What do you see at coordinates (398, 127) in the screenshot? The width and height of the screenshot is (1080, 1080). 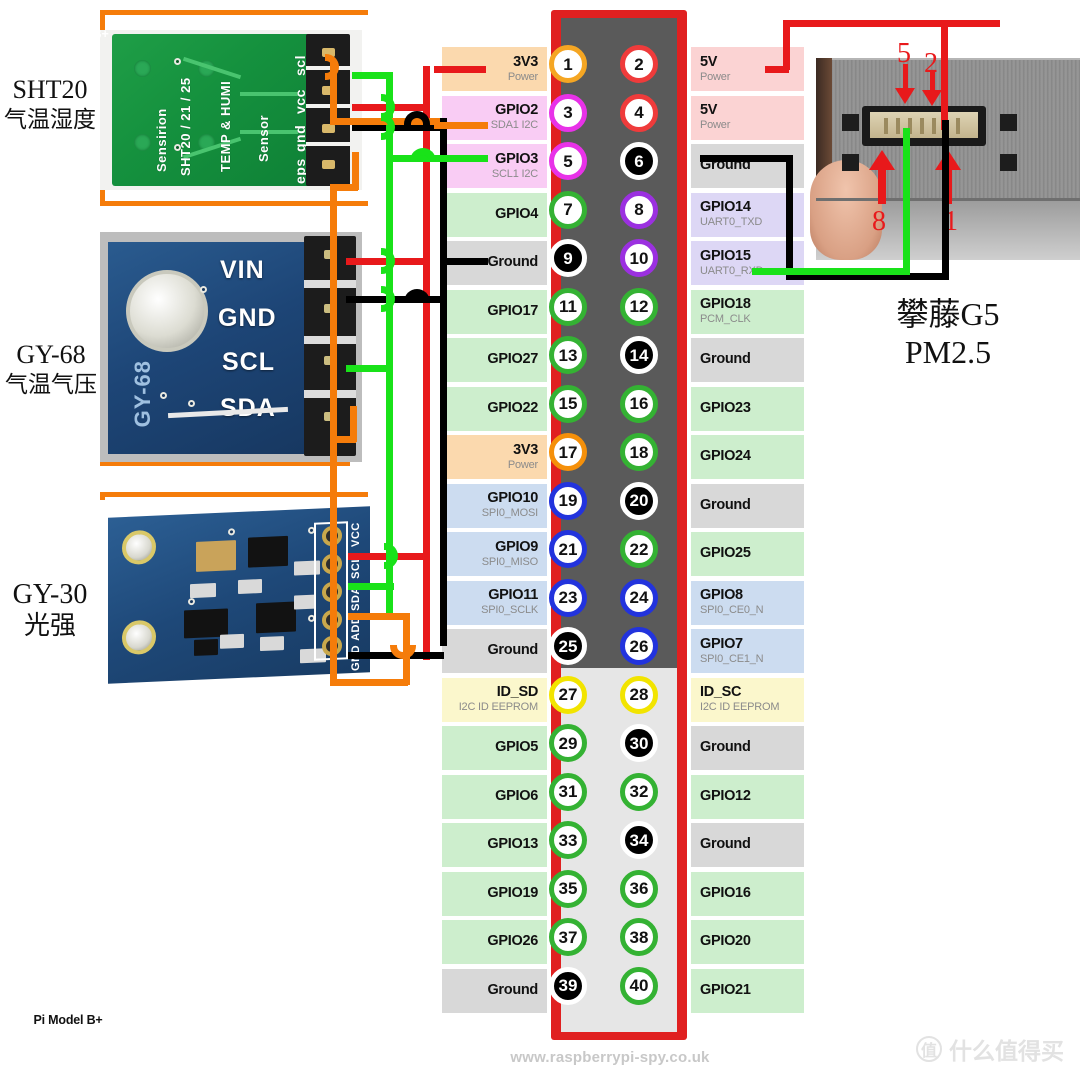 I see `wire-black-sht20-gnd` at bounding box center [398, 127].